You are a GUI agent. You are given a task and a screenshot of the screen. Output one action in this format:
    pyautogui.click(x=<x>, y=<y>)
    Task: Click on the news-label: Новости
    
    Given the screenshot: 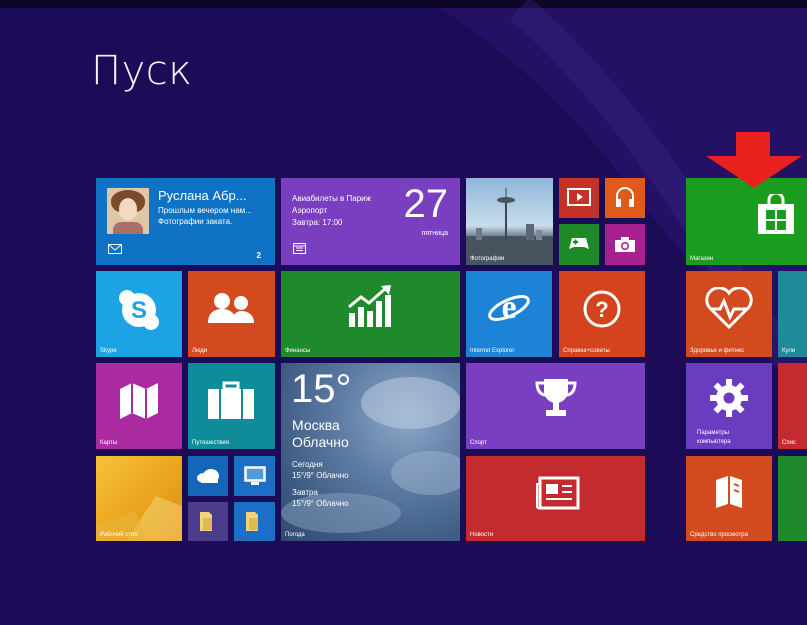 What is the action you would take?
    pyautogui.click(x=482, y=535)
    